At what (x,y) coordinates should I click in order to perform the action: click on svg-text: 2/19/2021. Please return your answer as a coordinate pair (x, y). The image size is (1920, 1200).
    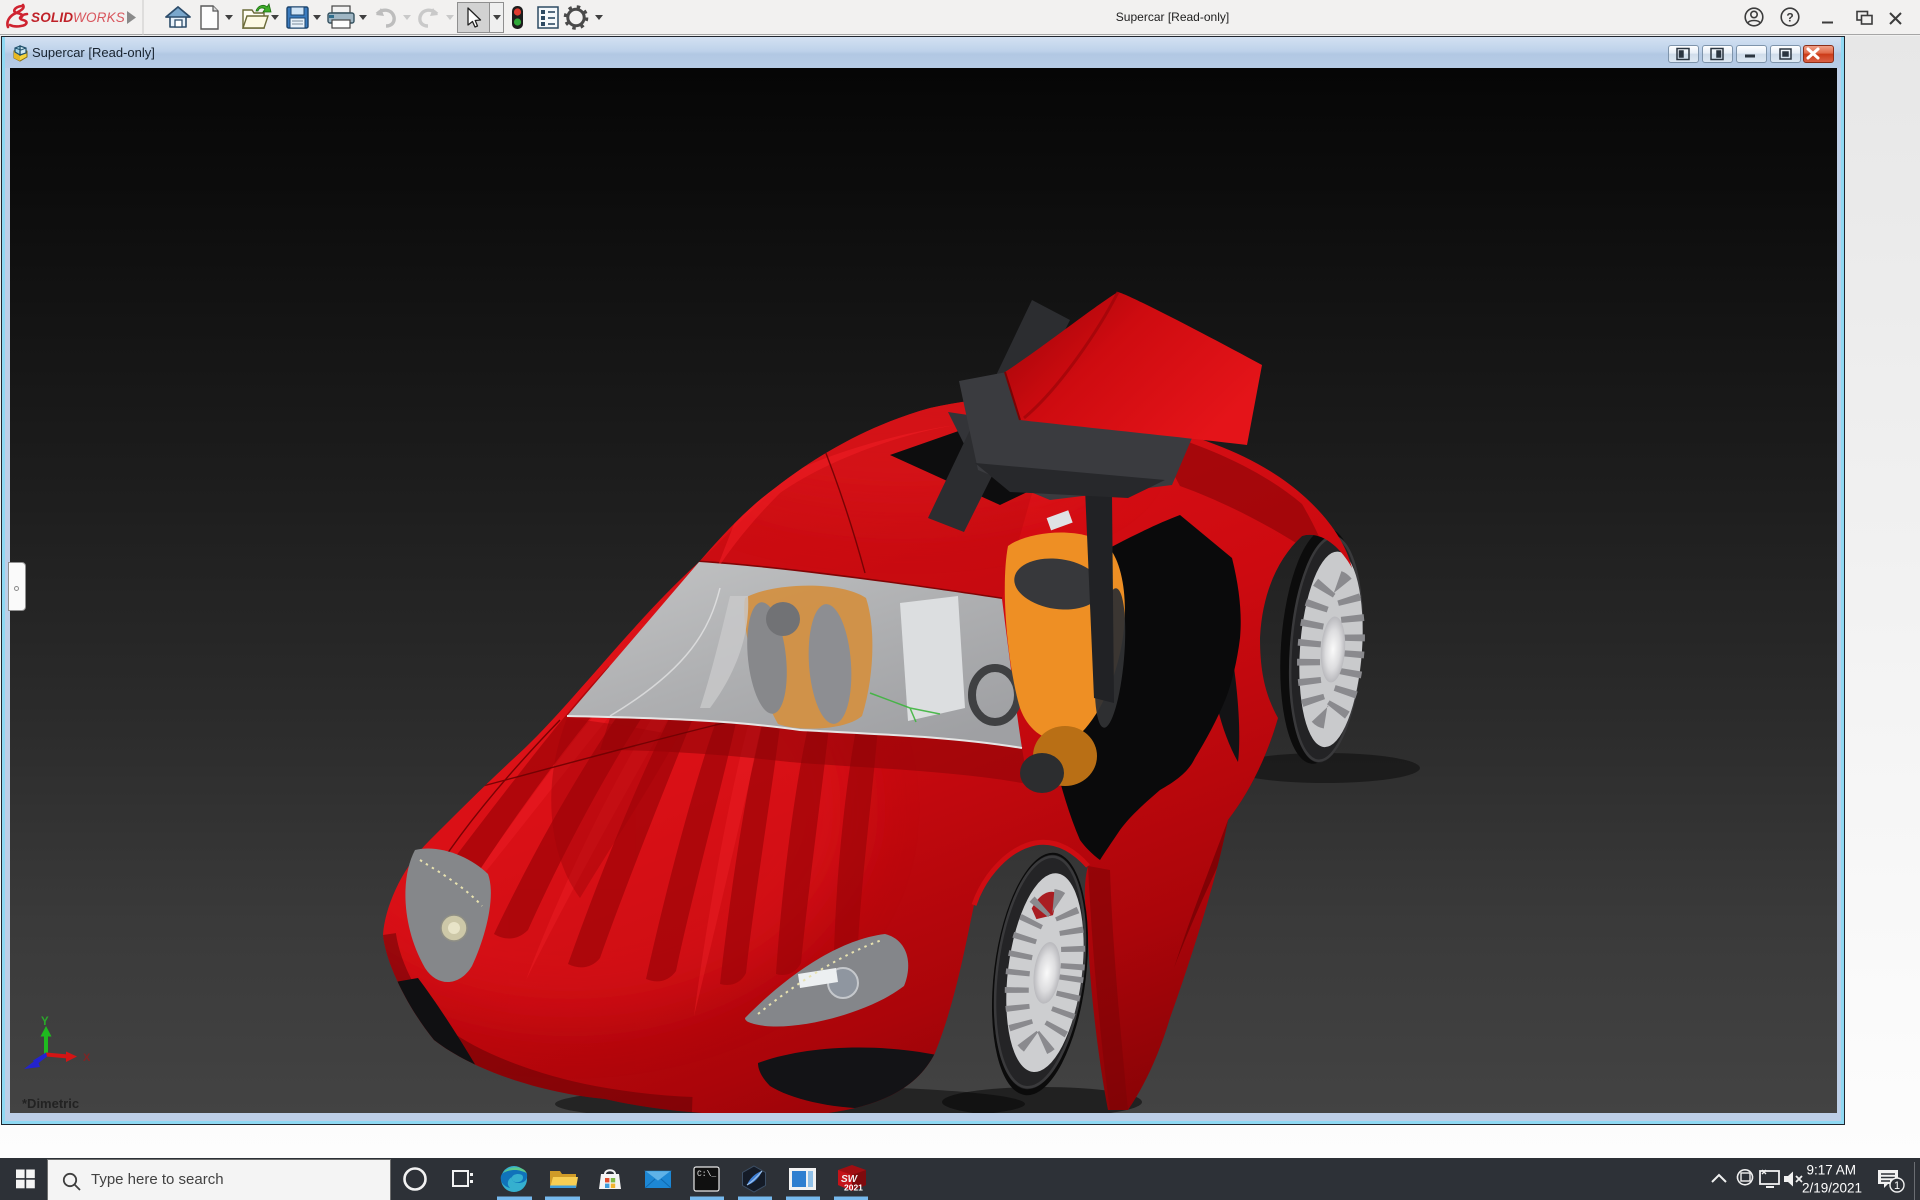
    Looking at the image, I should click on (1832, 1188).